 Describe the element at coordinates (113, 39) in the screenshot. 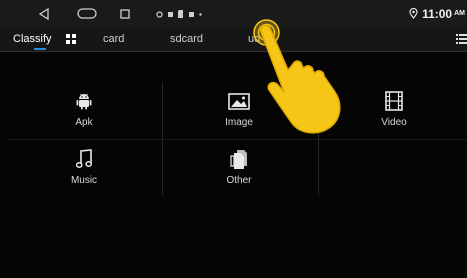

I see `tab-card: card` at that location.